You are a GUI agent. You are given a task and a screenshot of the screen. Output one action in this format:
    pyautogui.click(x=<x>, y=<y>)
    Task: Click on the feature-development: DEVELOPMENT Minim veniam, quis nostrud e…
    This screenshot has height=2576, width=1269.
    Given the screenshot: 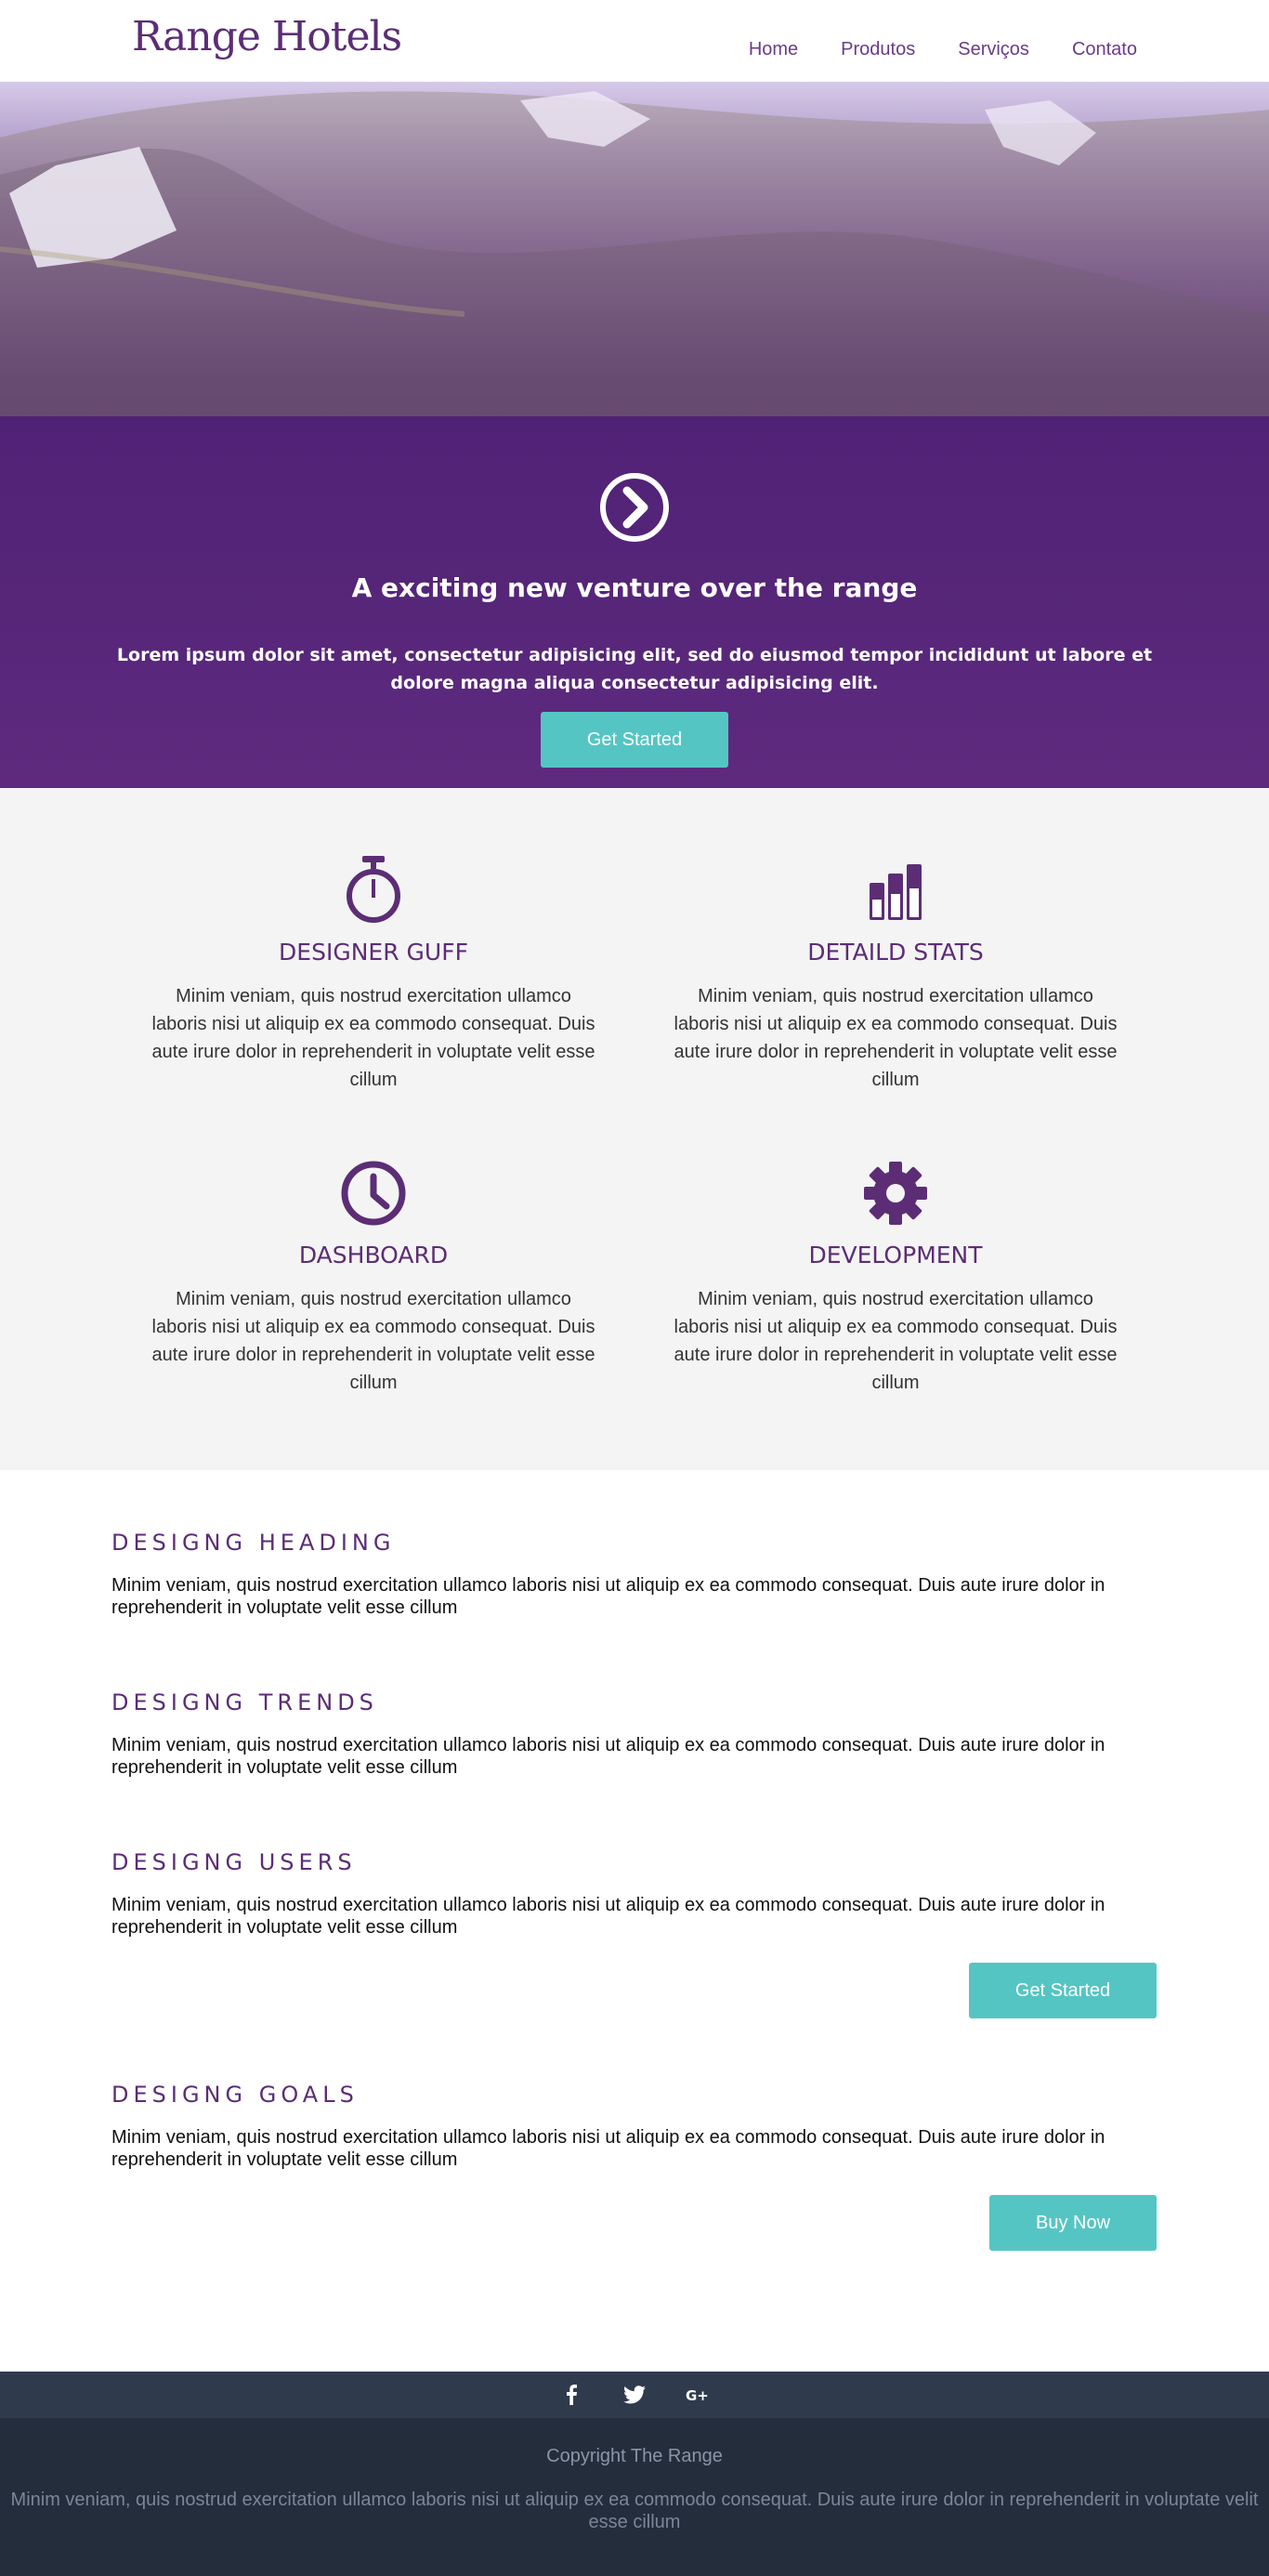 What is the action you would take?
    pyautogui.click(x=895, y=1276)
    